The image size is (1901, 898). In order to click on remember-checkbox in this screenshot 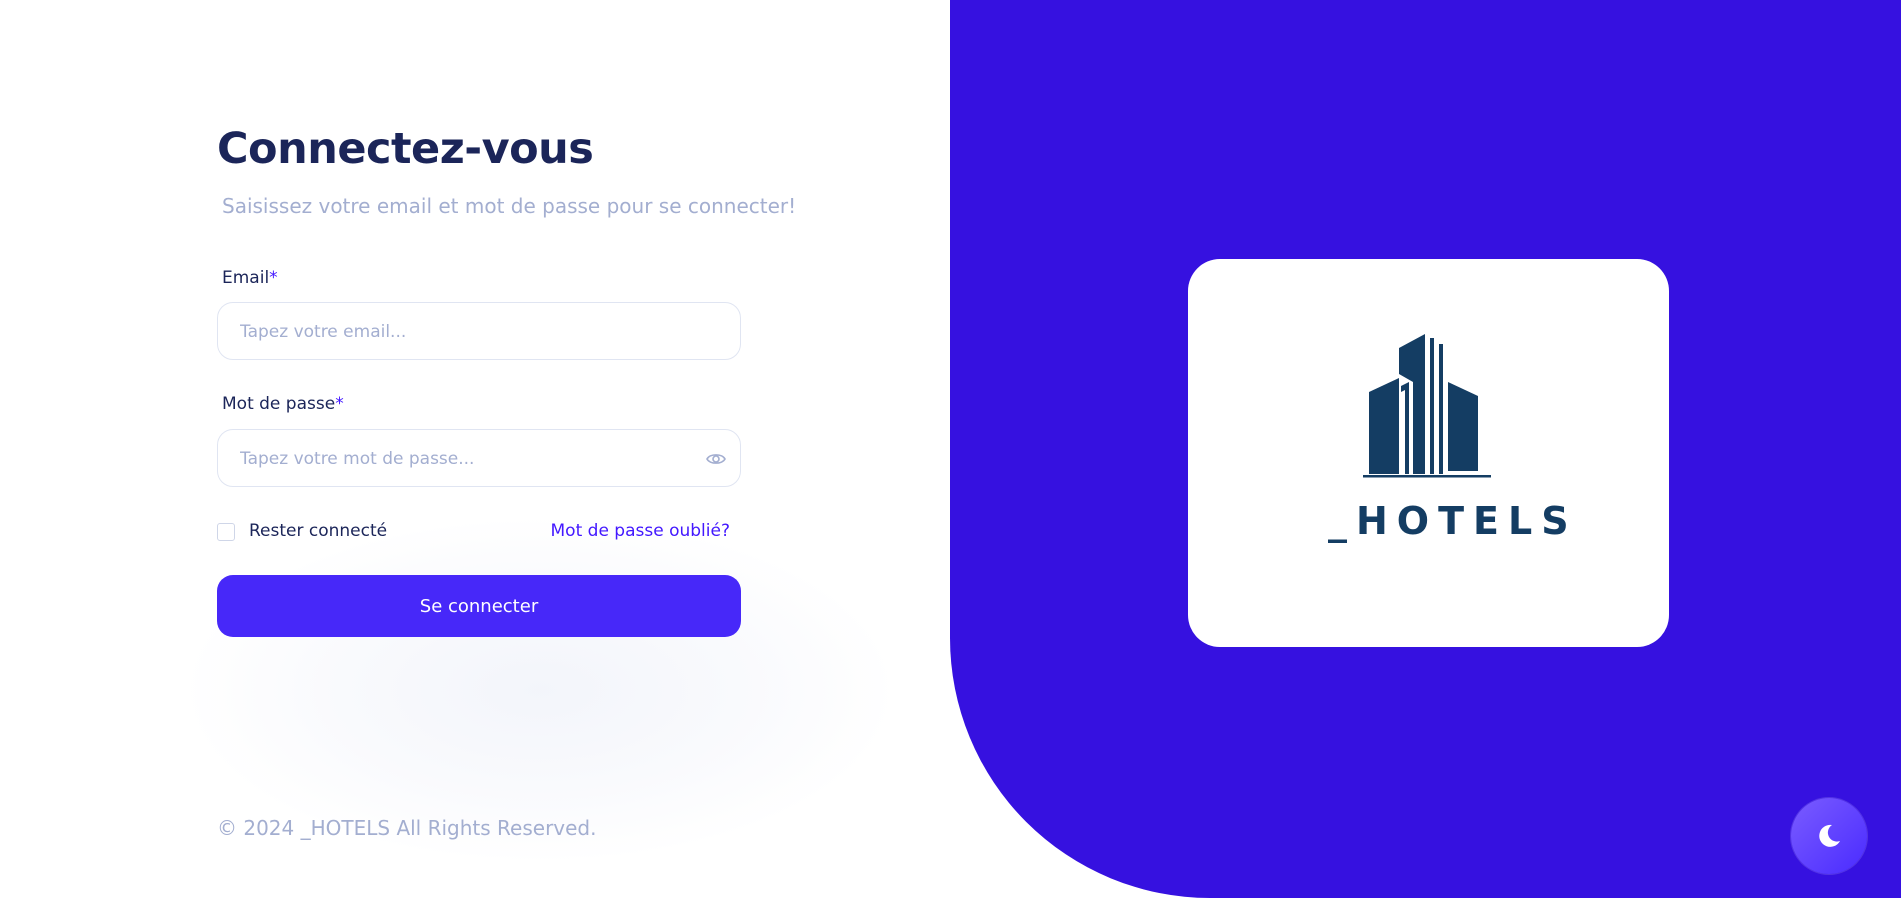, I will do `click(226, 532)`.